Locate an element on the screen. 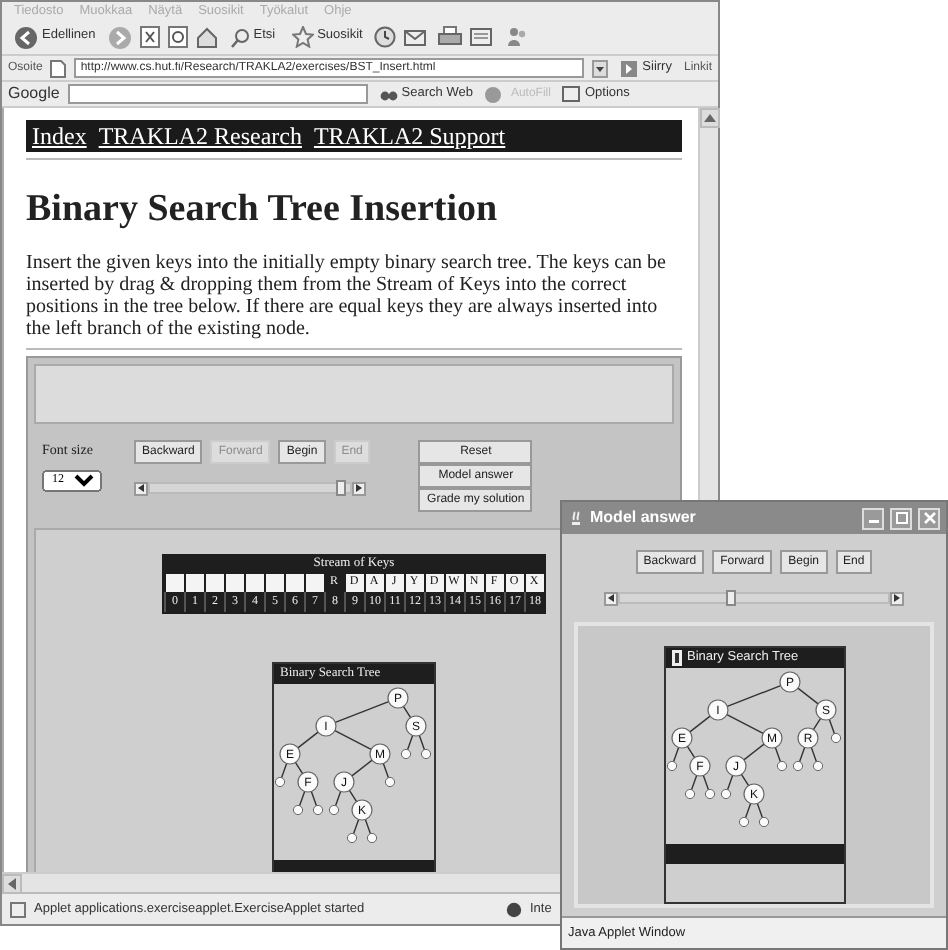 This screenshot has width=948, height=950. refresh-icon is located at coordinates (177, 37).